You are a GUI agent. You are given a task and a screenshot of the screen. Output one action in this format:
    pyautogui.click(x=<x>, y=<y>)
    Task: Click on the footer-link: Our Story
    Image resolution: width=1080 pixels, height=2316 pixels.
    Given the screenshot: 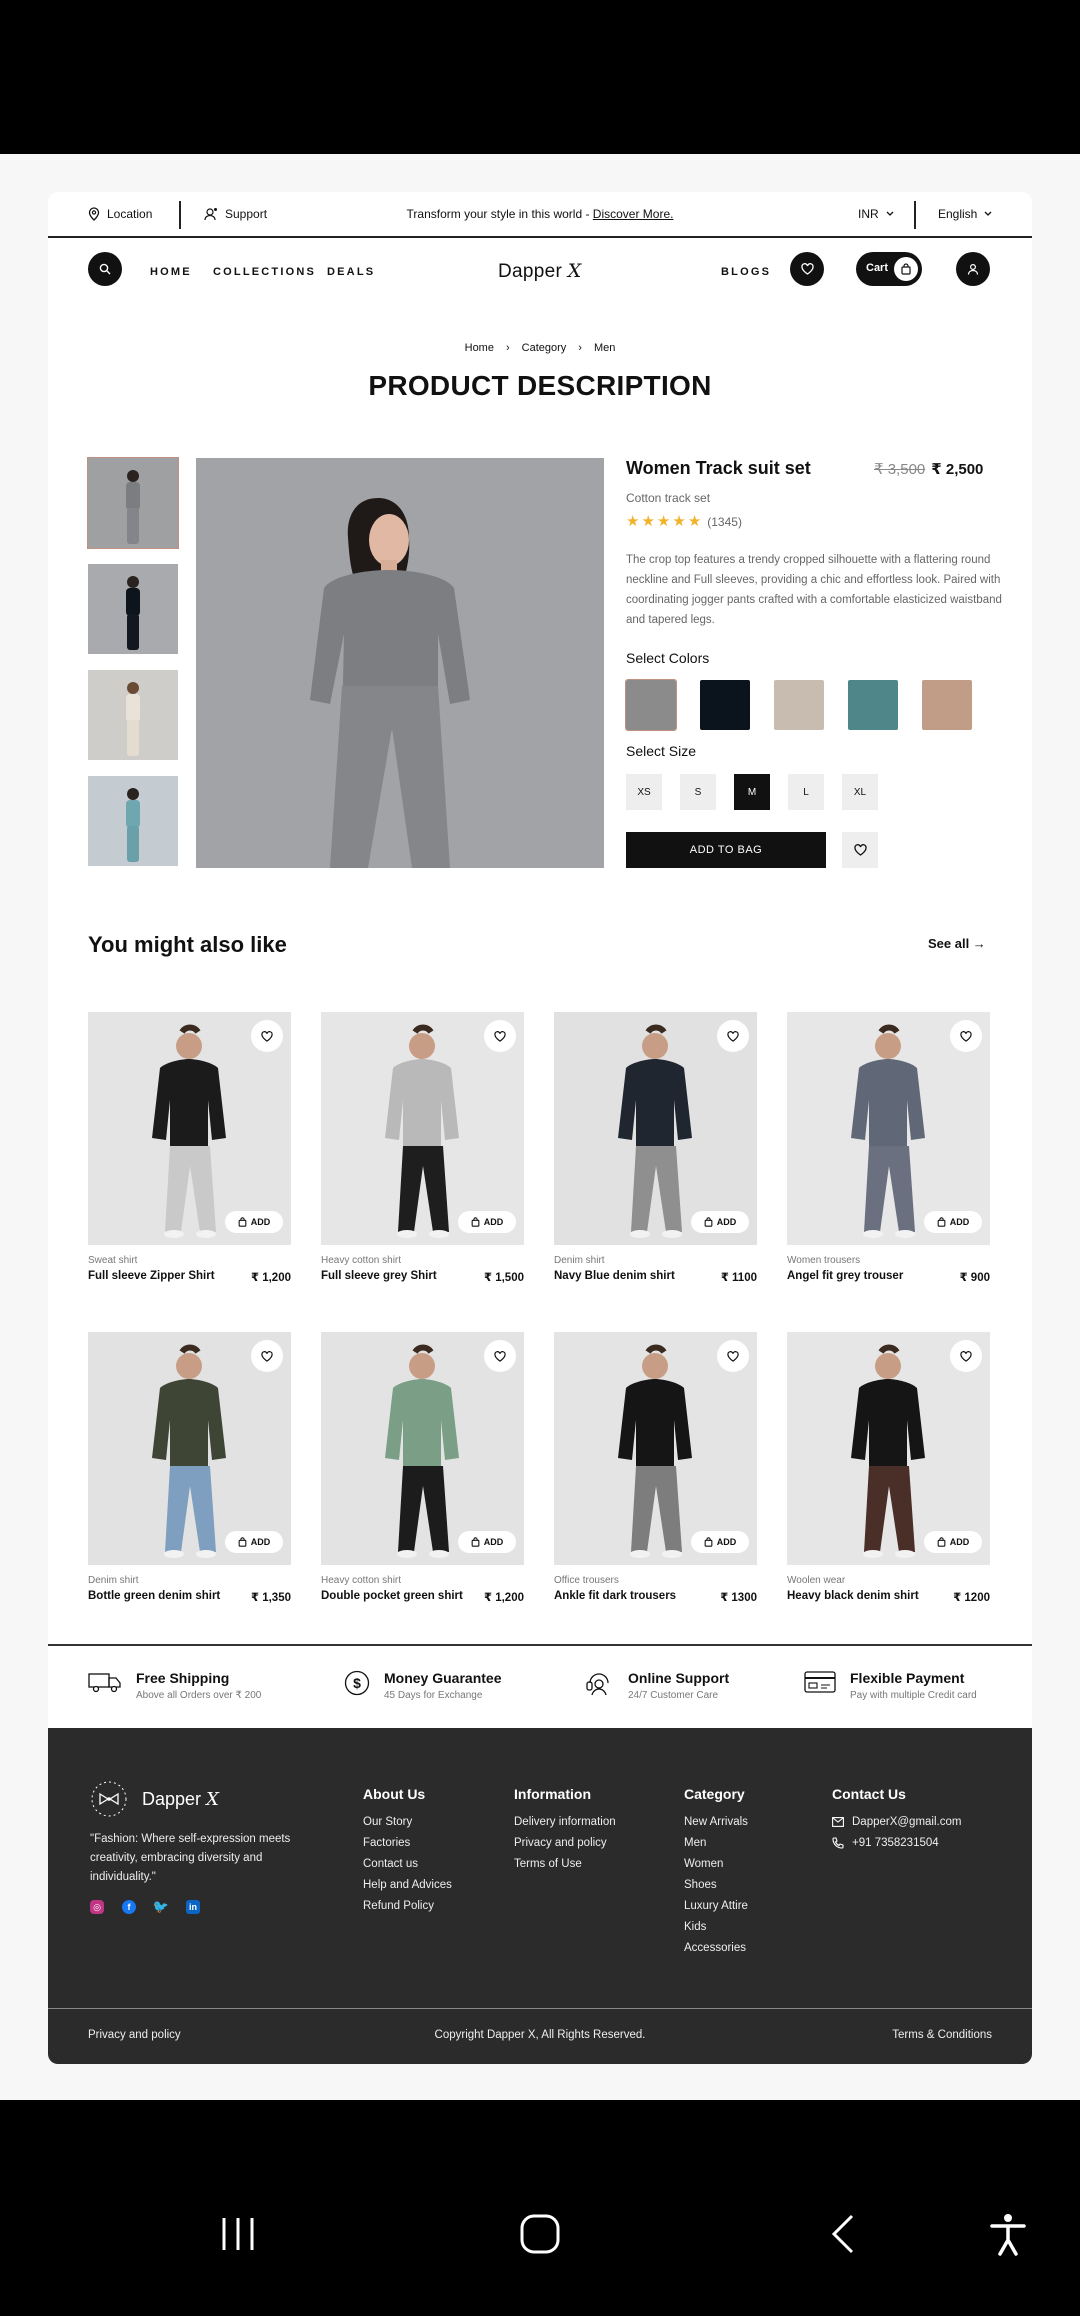 What is the action you would take?
    pyautogui.click(x=407, y=1822)
    